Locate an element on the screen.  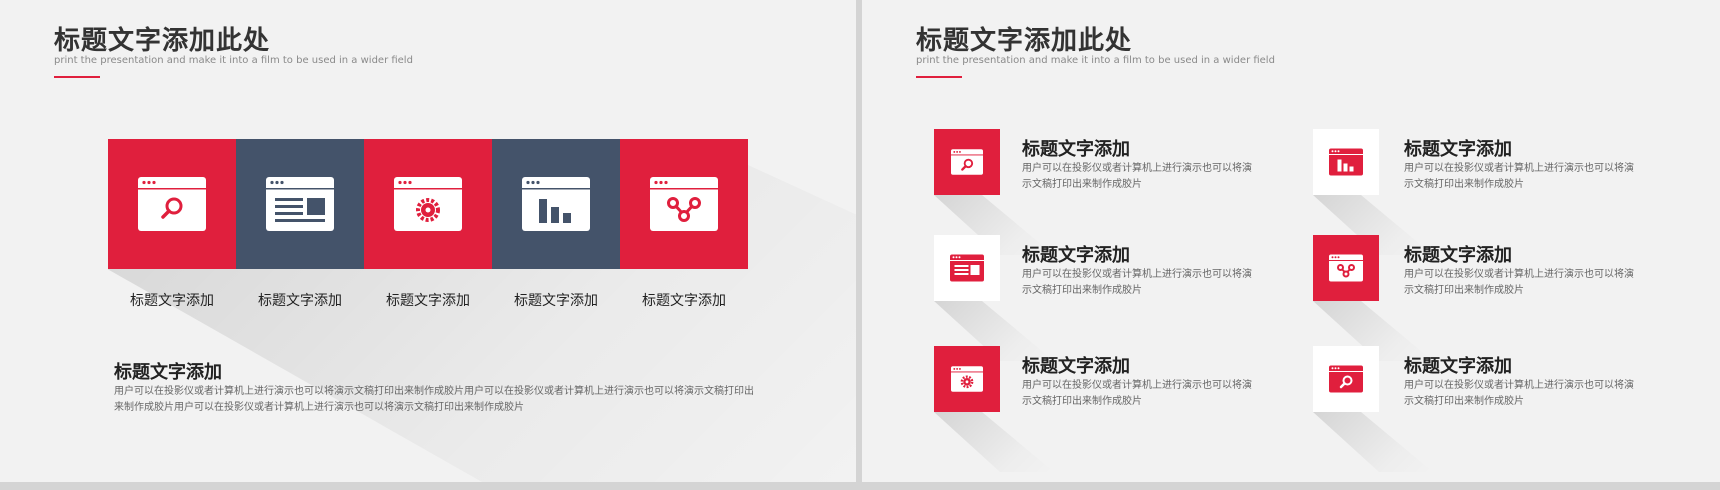
paragraph-title: 标题文字添加 is located at coordinates (168, 372).